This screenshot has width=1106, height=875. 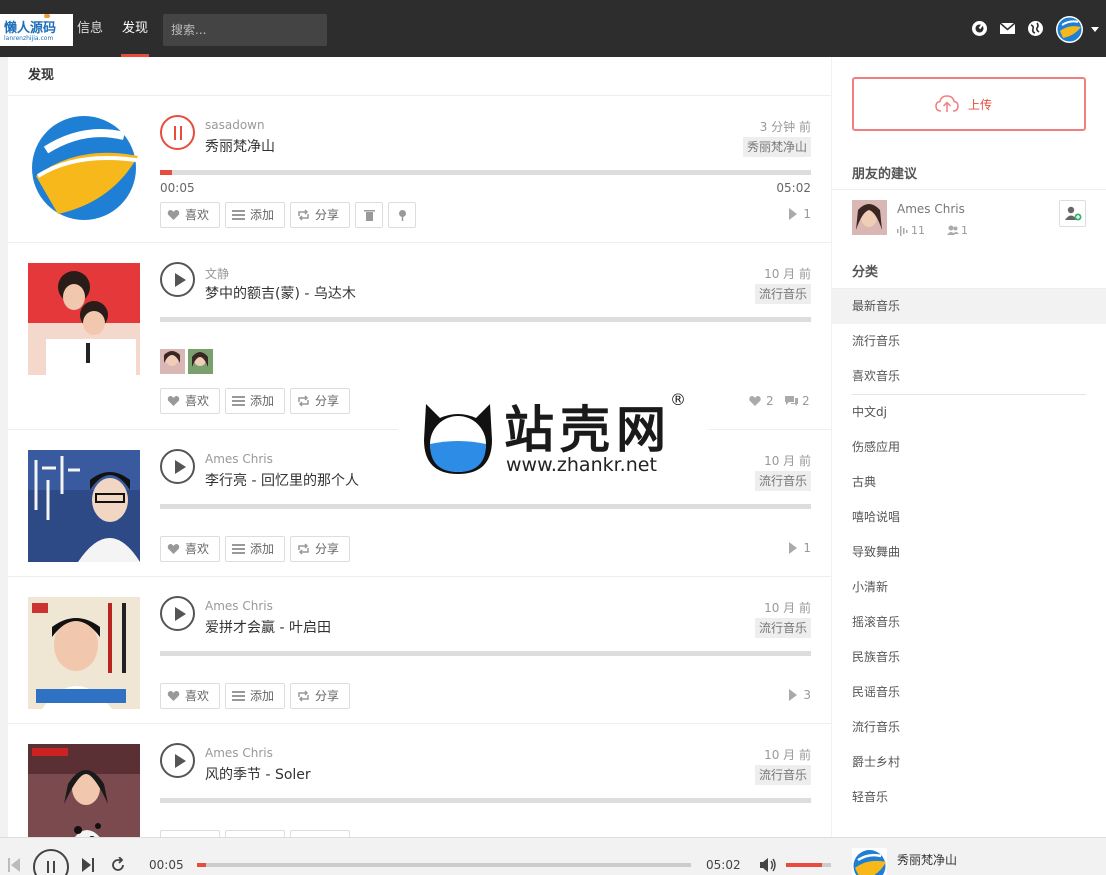 I want to click on category-item: 中文dj, so click(x=969, y=412).